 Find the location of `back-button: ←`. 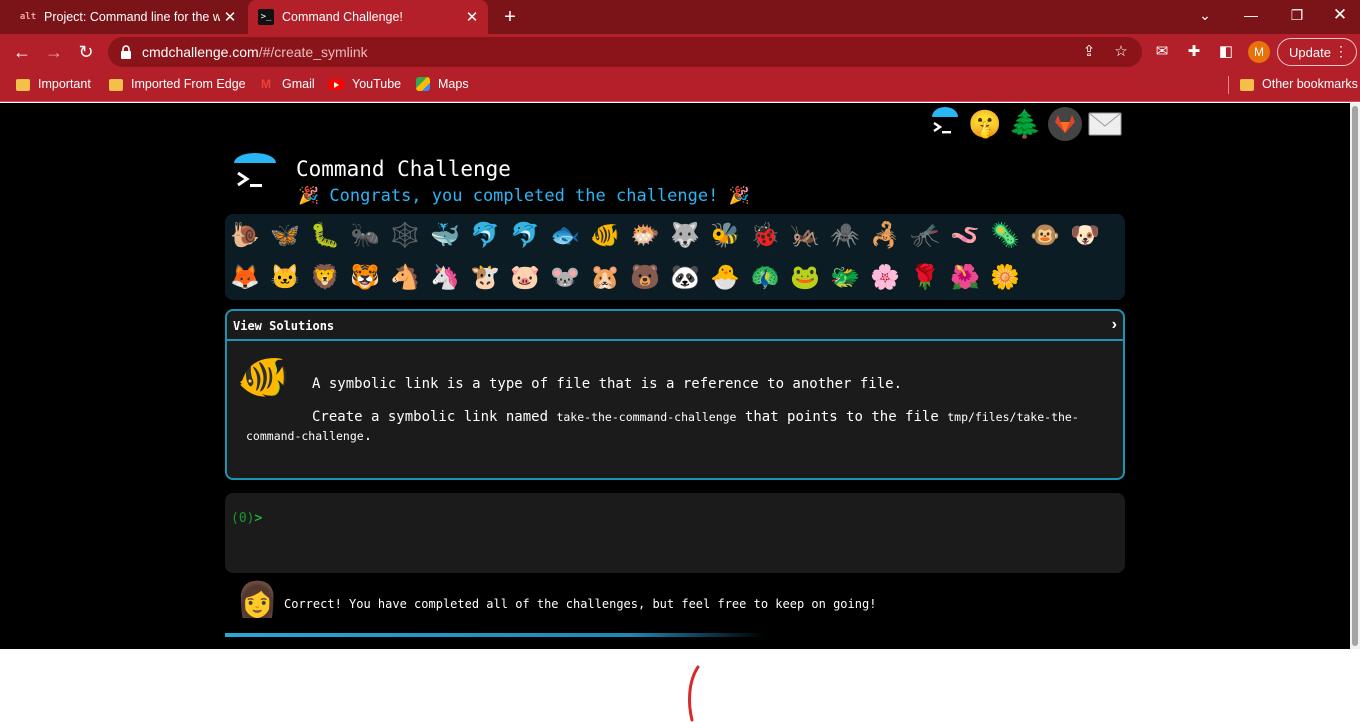

back-button: ← is located at coordinates (22, 52).